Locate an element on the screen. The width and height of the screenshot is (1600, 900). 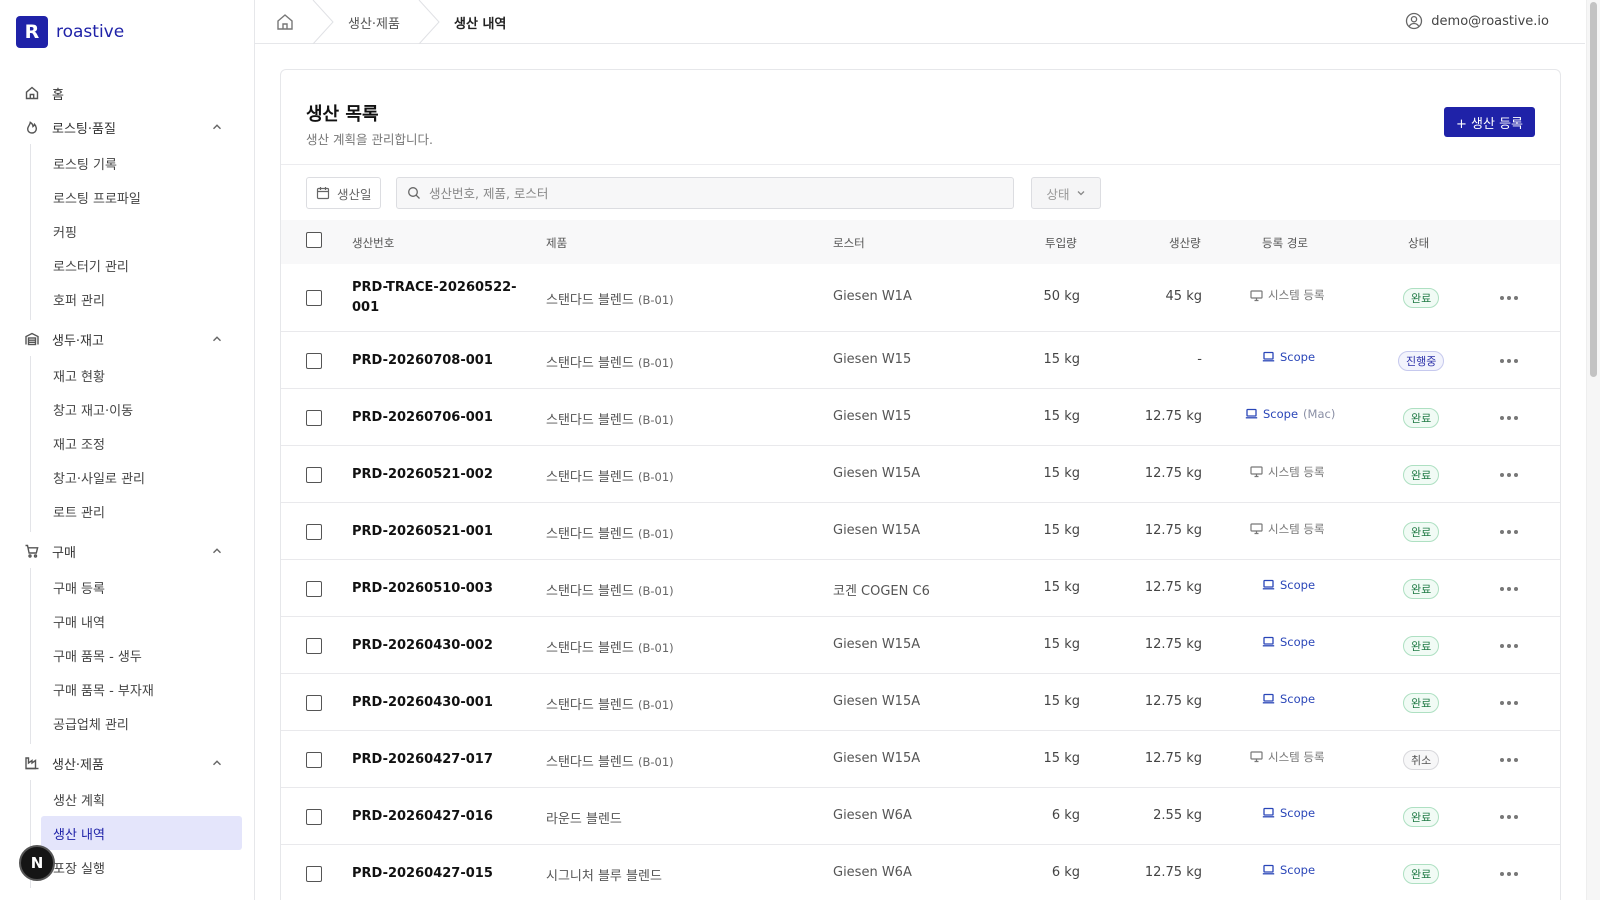
production-id: PRD-20260430-001 is located at coordinates (439, 703).